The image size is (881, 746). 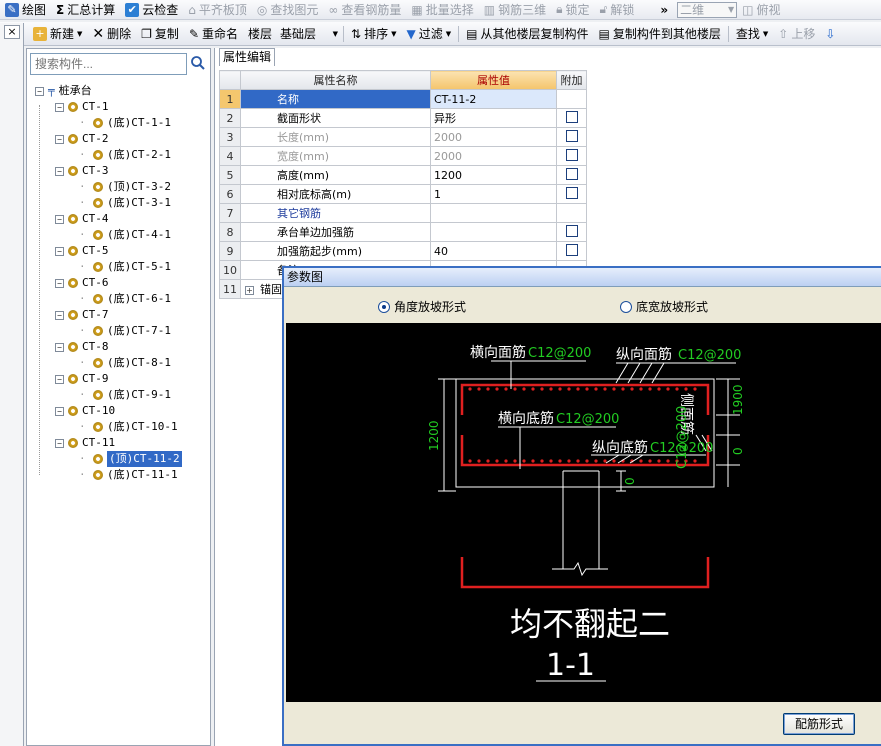 I want to click on tree-leaf: · (底)CT-8-1, so click(x=125, y=363).